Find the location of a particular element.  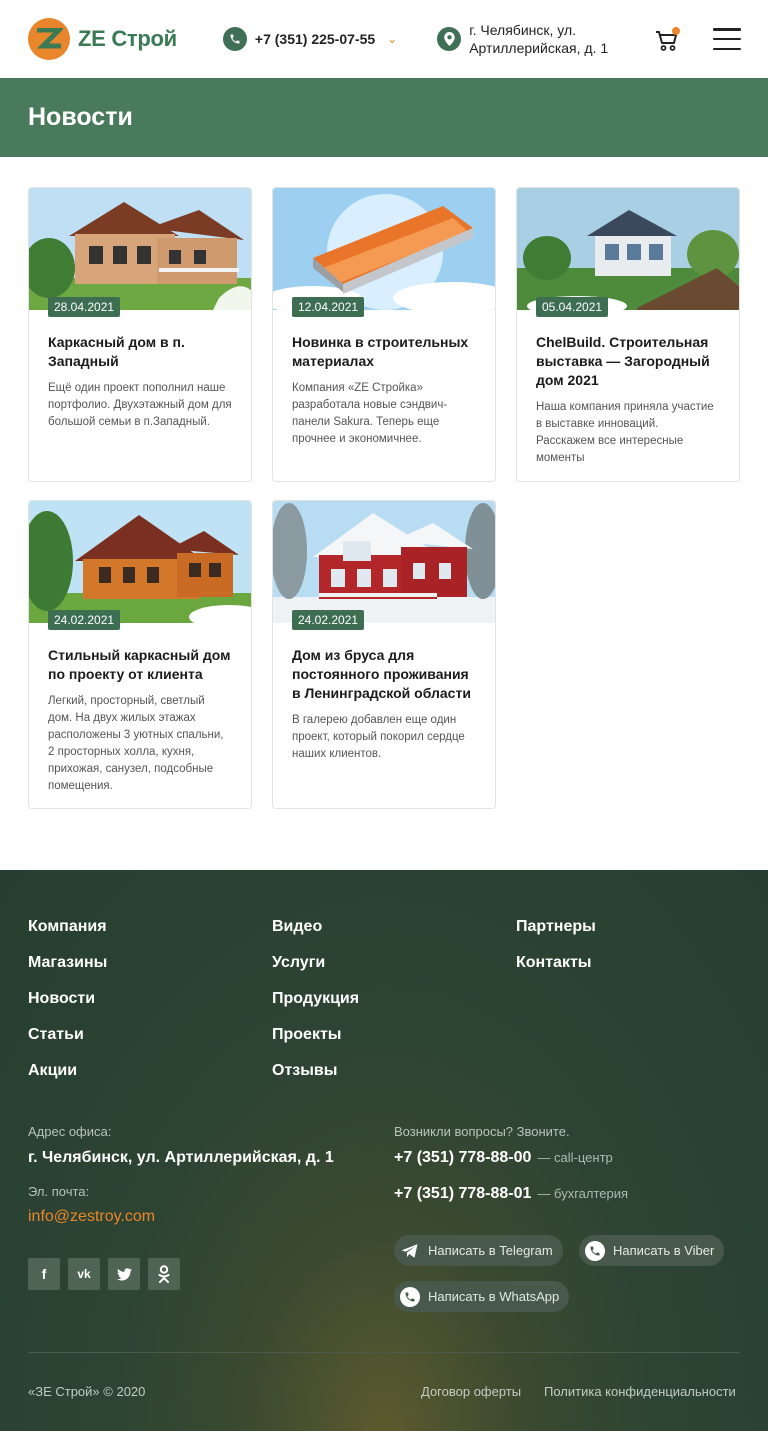

footer-link: Продукция is located at coordinates (315, 999).